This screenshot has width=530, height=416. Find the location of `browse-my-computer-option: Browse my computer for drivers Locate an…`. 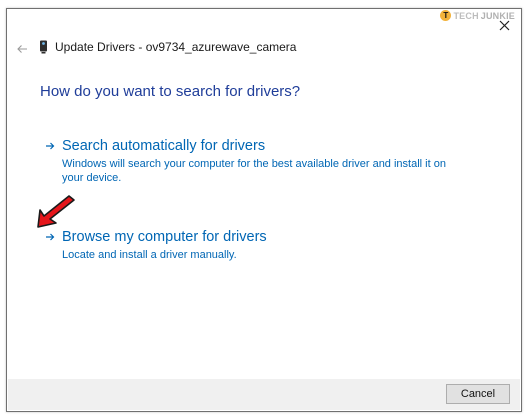

browse-my-computer-option: Browse my computer for drivers Locate an… is located at coordinates (255, 245).